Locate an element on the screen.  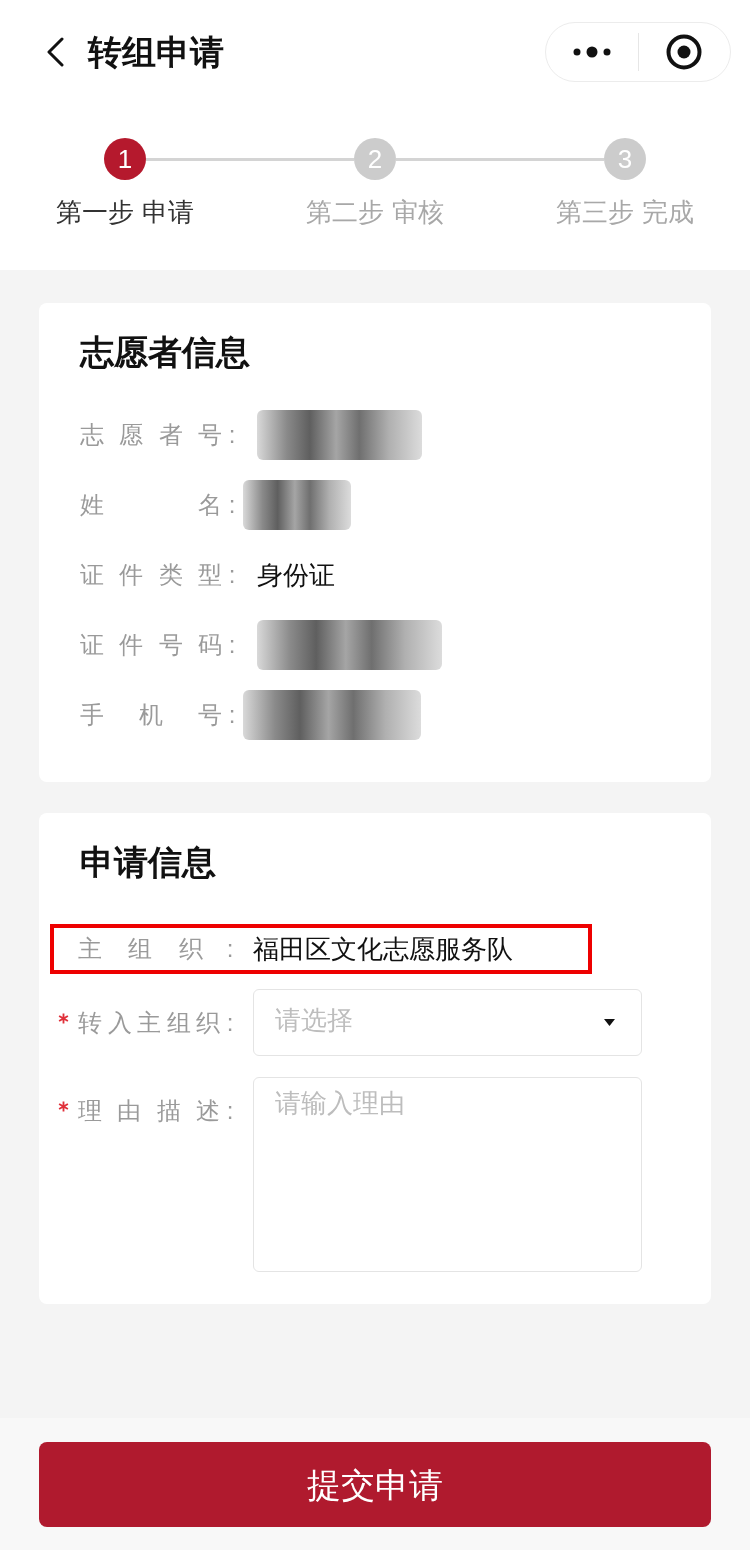
field-label: 姓 名 is located at coordinates (151, 505).